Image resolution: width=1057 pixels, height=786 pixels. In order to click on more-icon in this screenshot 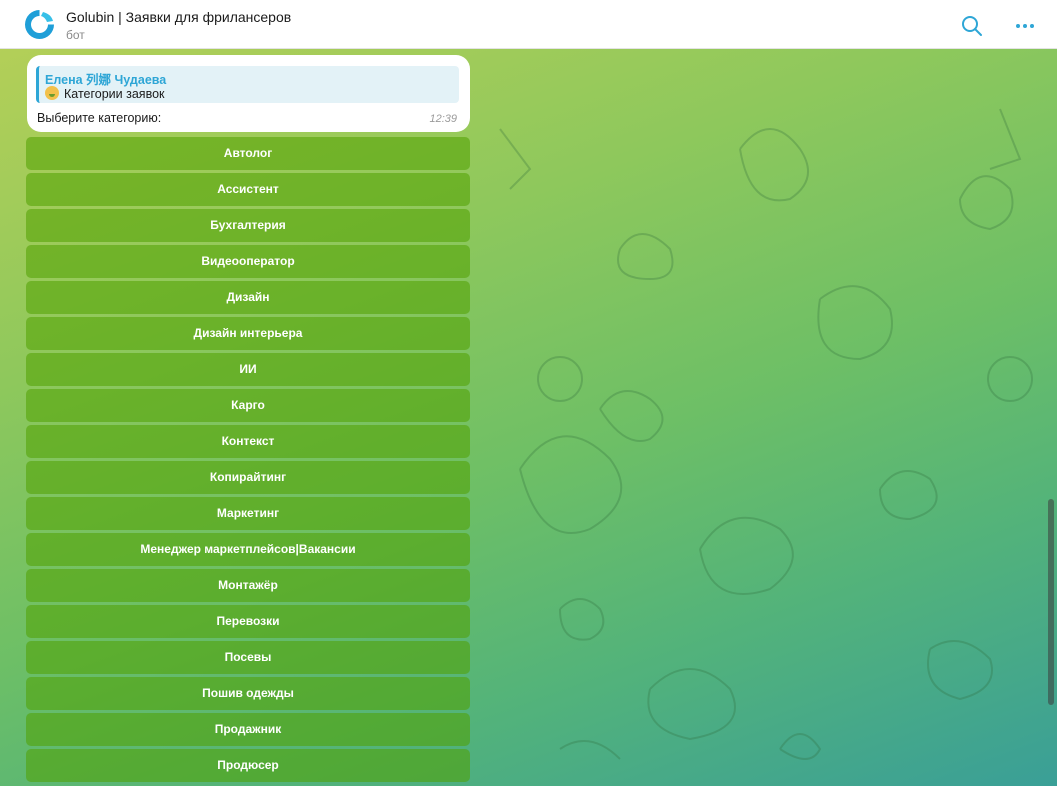, I will do `click(1025, 26)`.